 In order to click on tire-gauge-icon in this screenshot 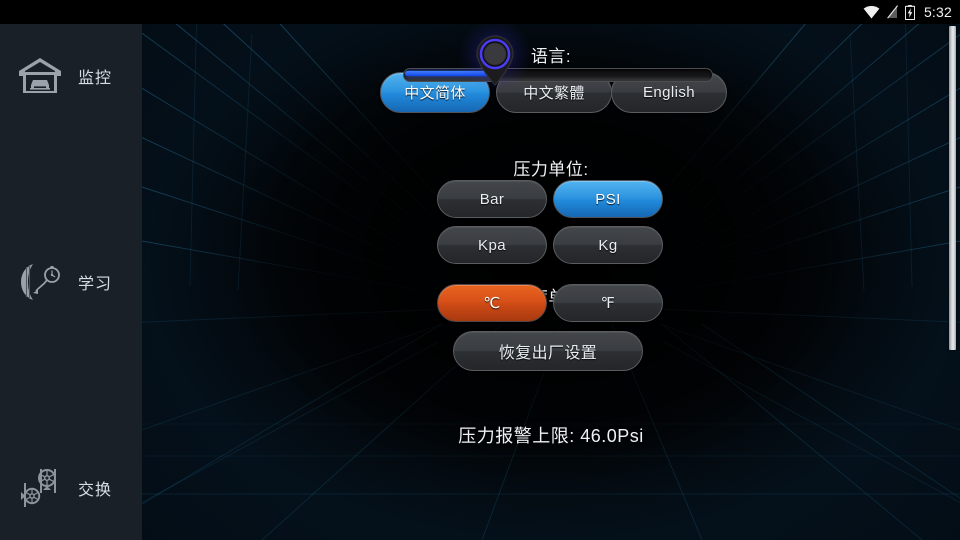, I will do `click(40, 282)`.